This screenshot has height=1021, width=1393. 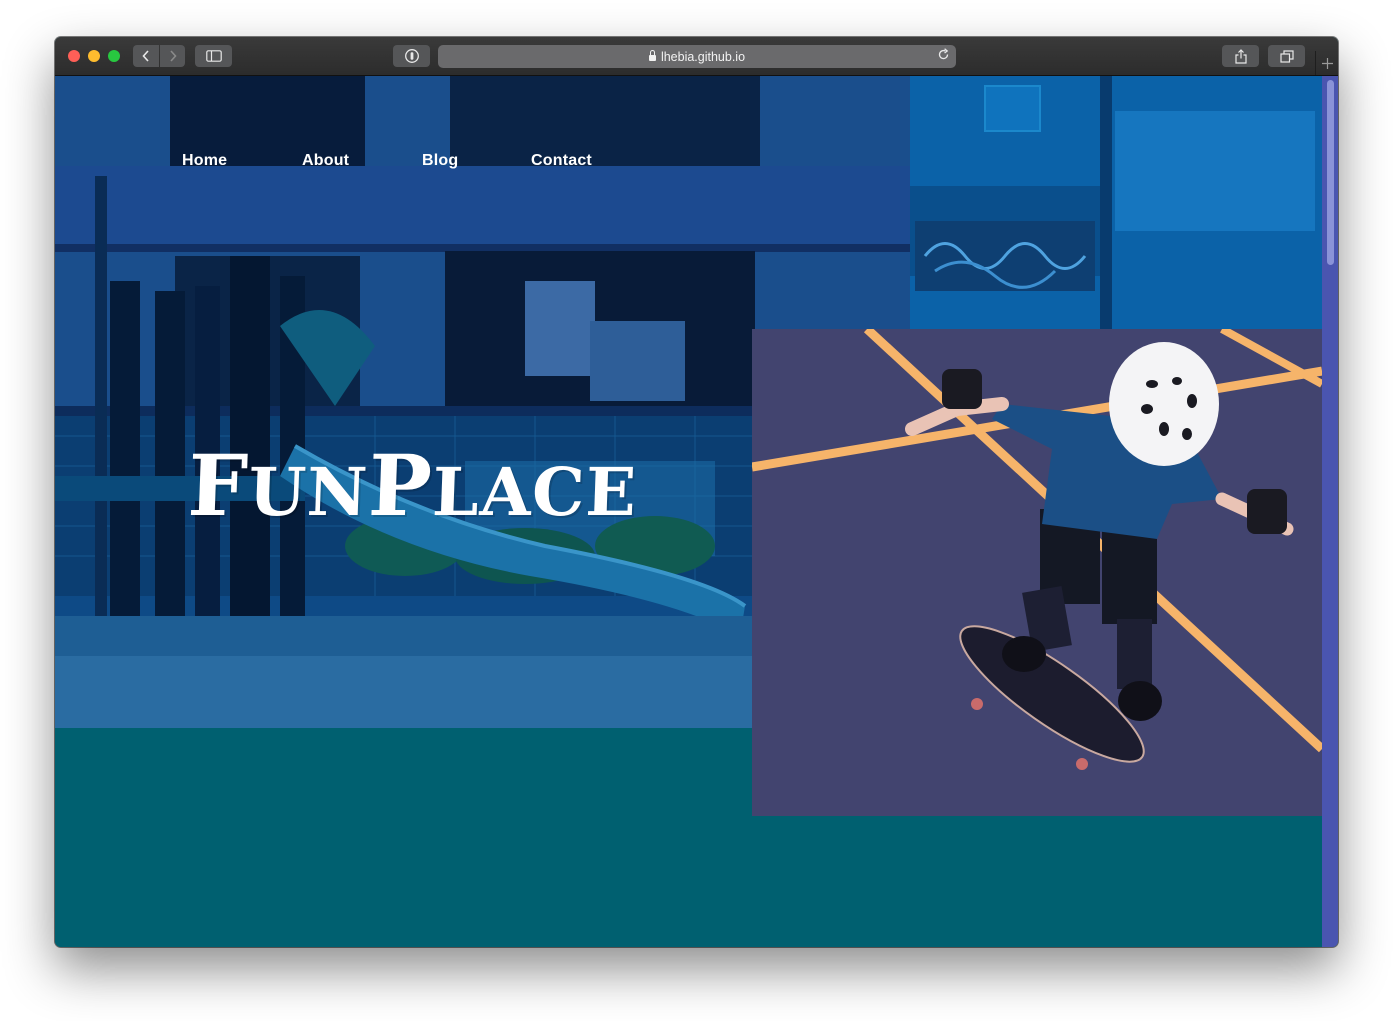 I want to click on forward-button, so click(x=172, y=56).